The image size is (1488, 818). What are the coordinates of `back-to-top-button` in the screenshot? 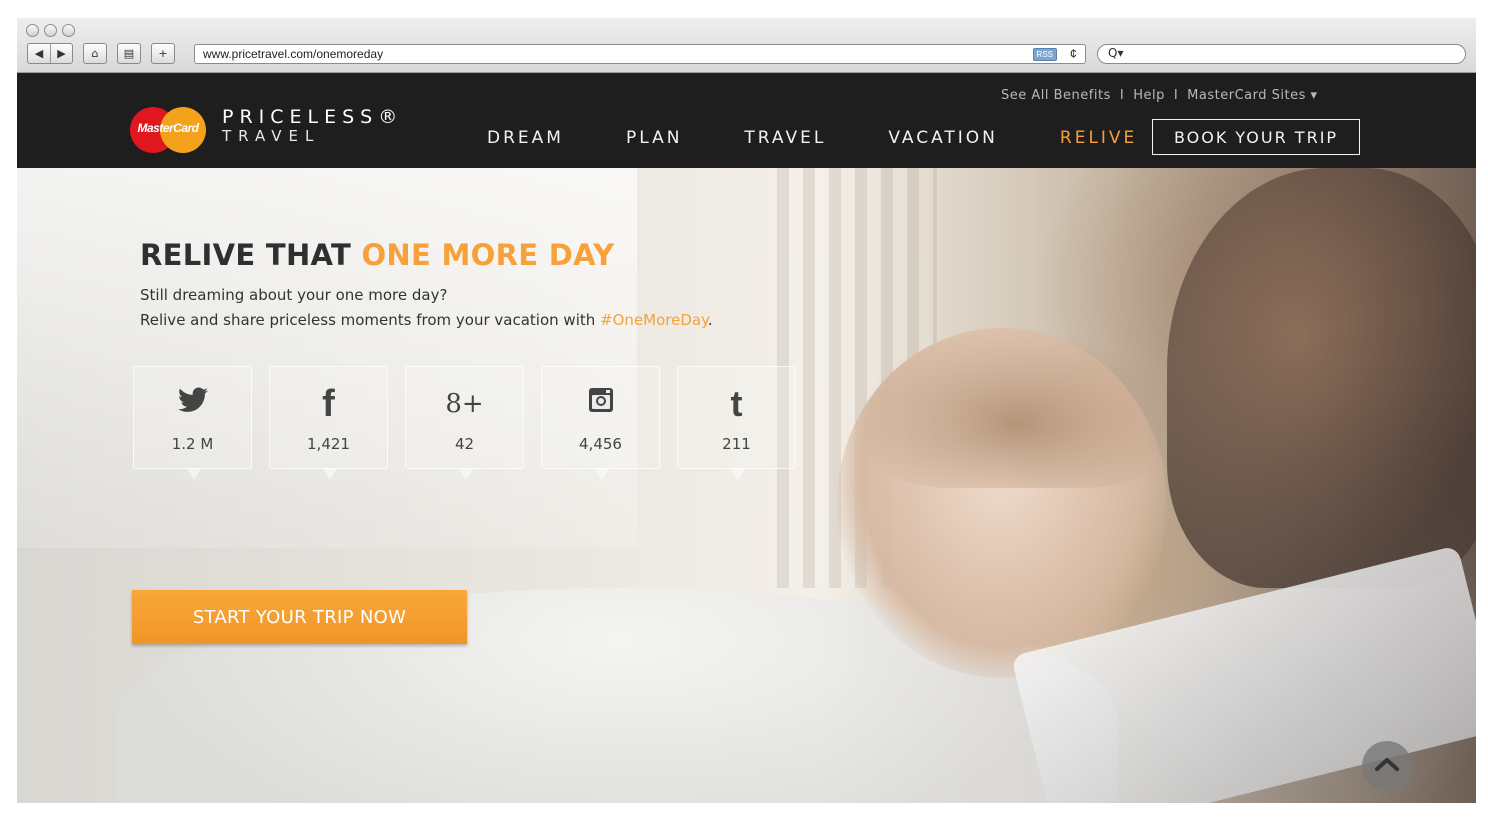 It's located at (1387, 766).